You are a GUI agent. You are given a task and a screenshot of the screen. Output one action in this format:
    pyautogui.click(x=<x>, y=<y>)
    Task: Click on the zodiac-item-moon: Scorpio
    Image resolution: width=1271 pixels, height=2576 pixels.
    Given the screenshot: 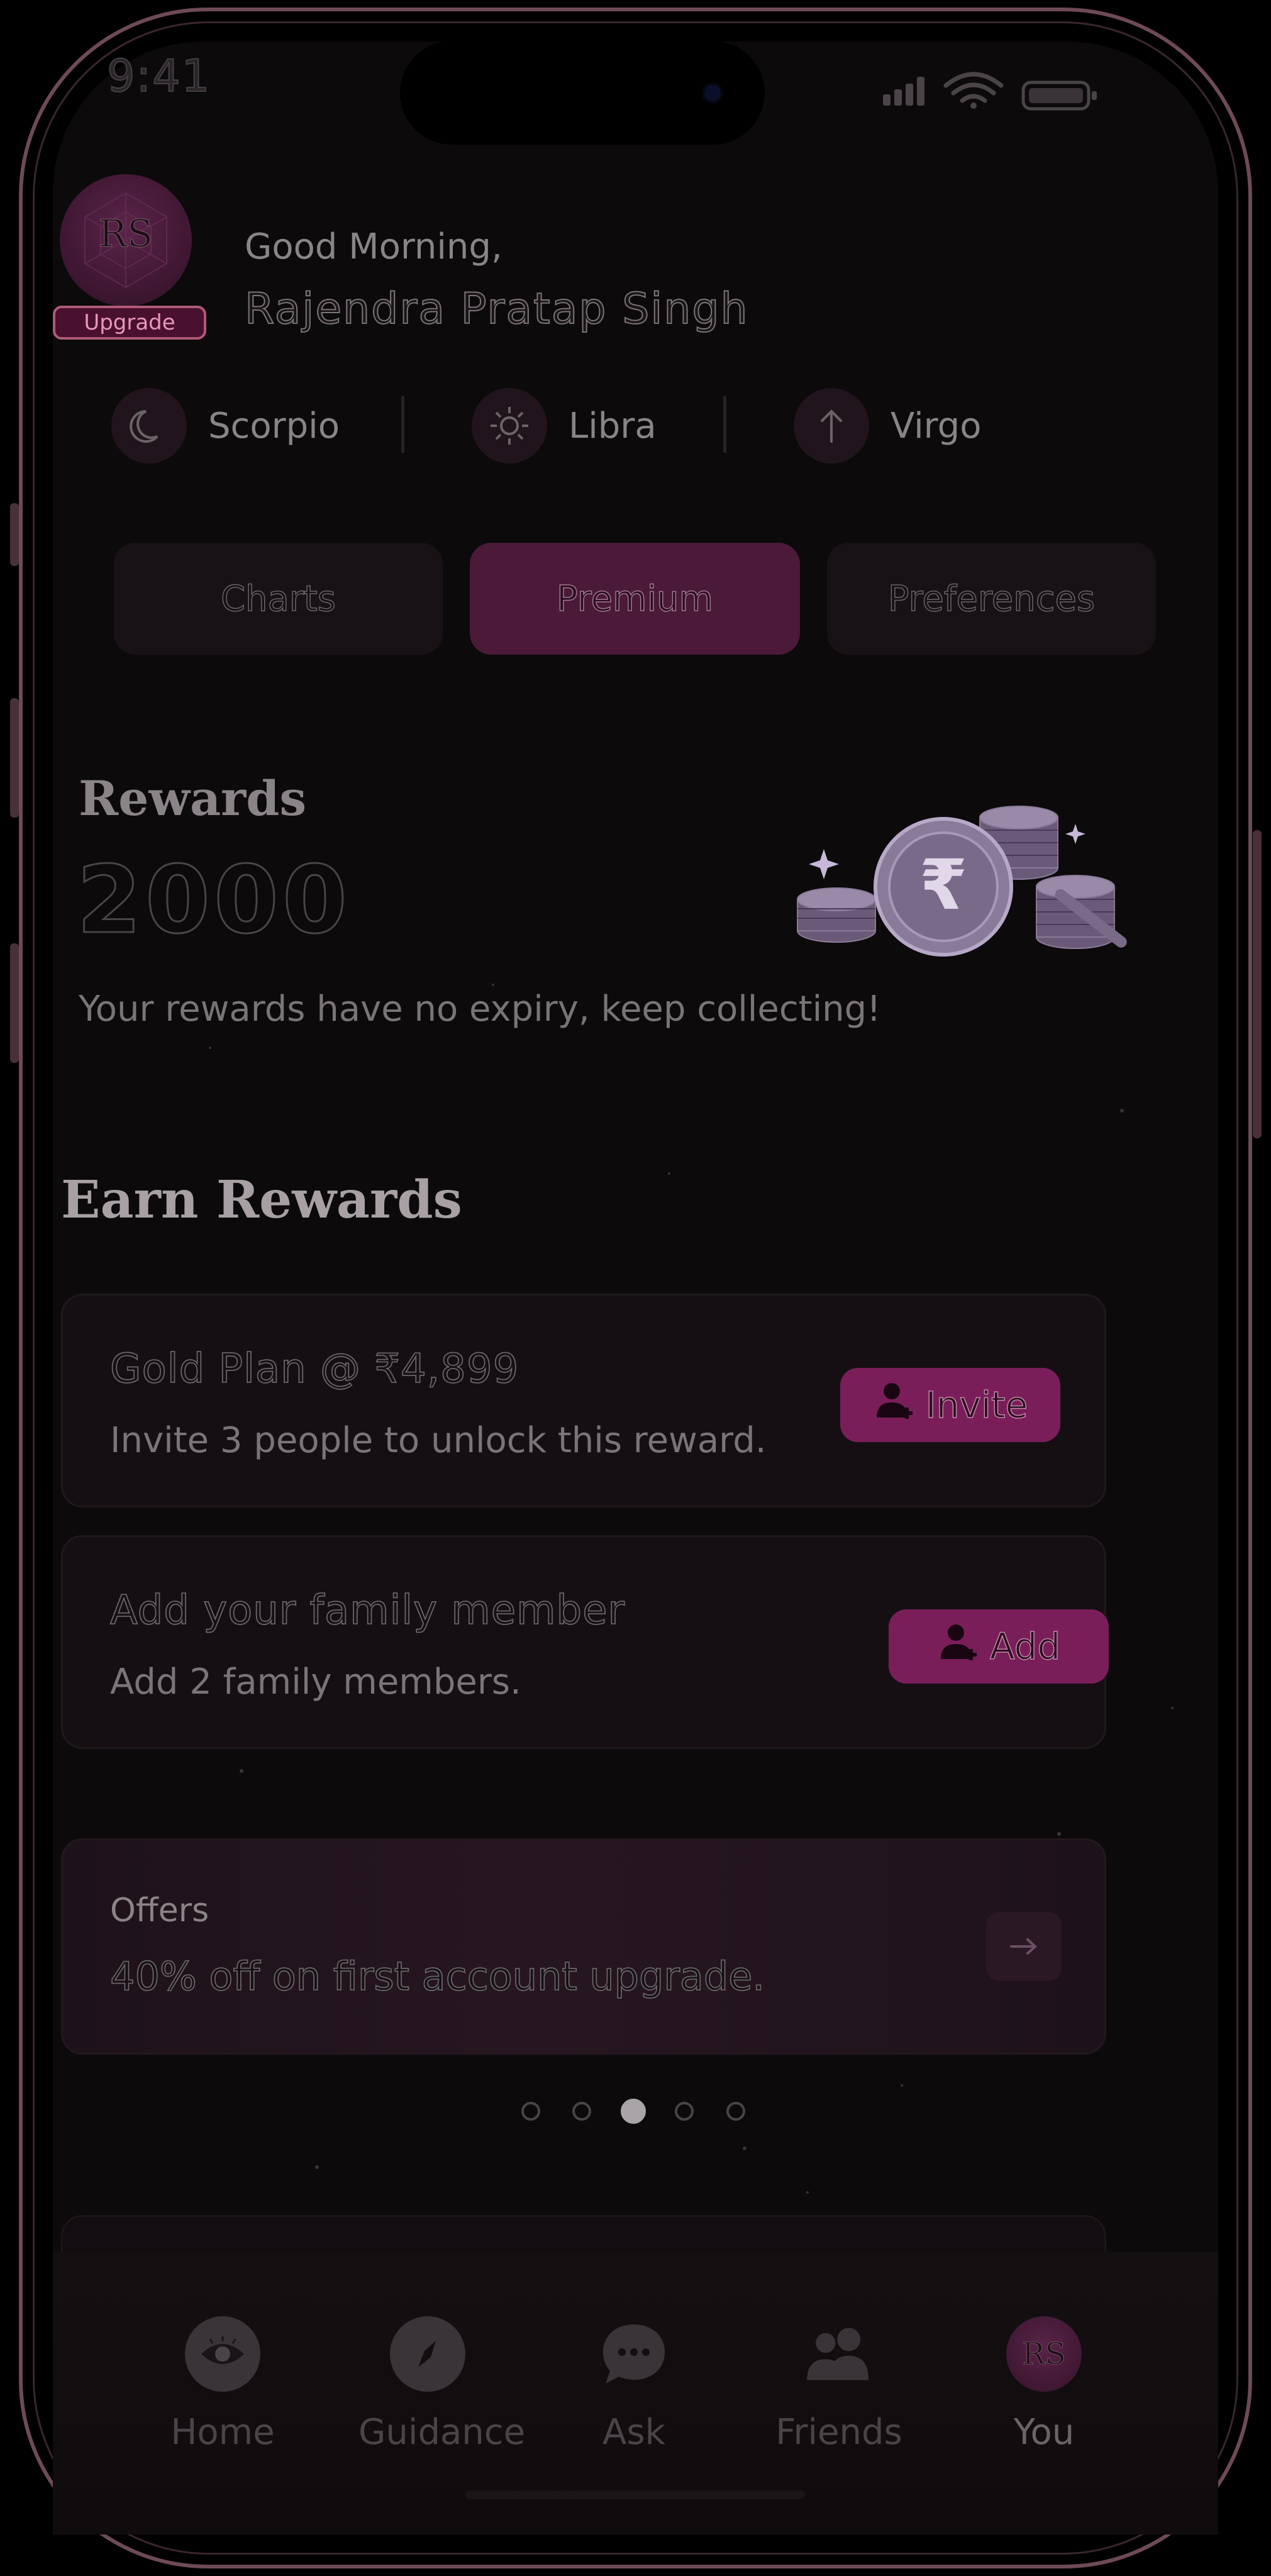 What is the action you would take?
    pyautogui.click(x=225, y=426)
    